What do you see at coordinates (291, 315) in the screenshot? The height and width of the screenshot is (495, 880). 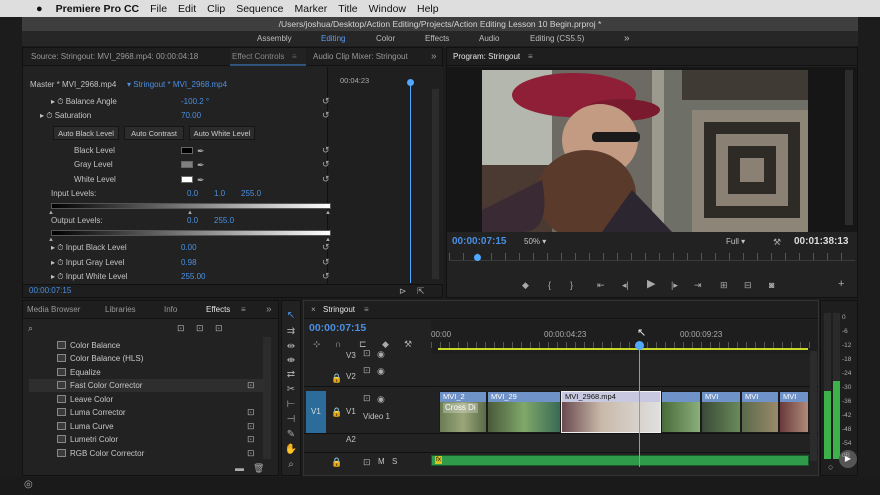 I see `selection-tool-icon: ↖` at bounding box center [291, 315].